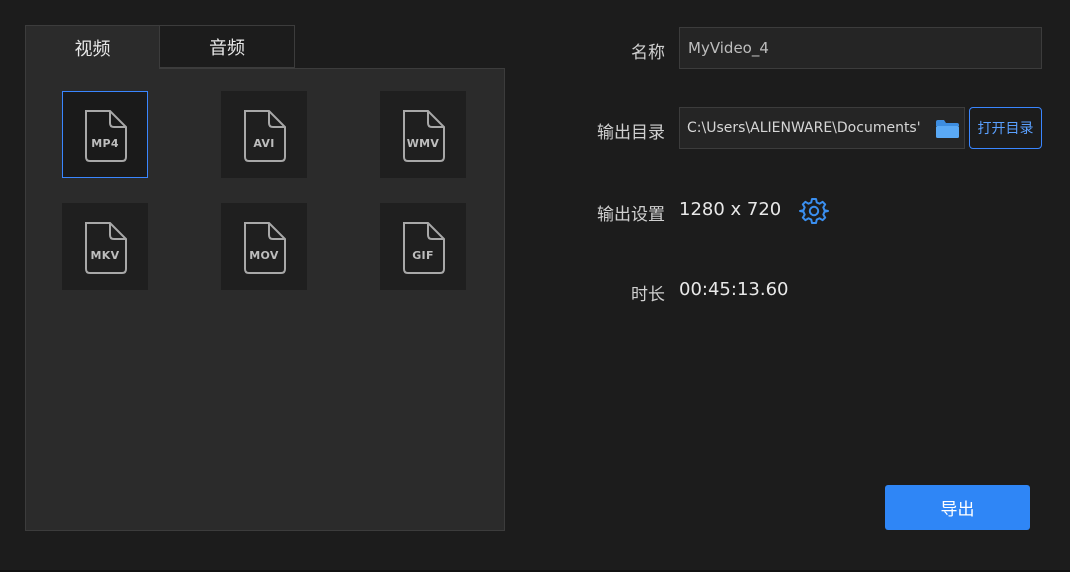 This screenshot has height=572, width=1070. I want to click on output-settings-value: 1280 x 720, so click(730, 209).